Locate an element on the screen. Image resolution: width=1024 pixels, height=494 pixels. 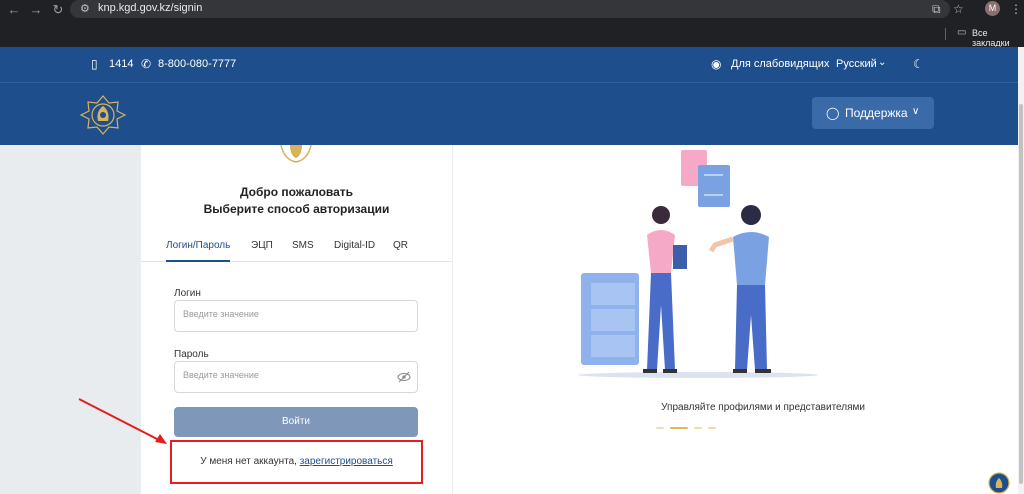
forward-icon: → is located at coordinates (36, 10).